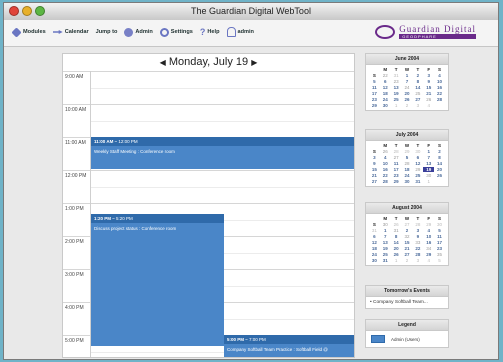 The width and height of the screenshot is (503, 362). What do you see at coordinates (163, 62) in the screenshot?
I see `prev-day-button: ◀` at bounding box center [163, 62].